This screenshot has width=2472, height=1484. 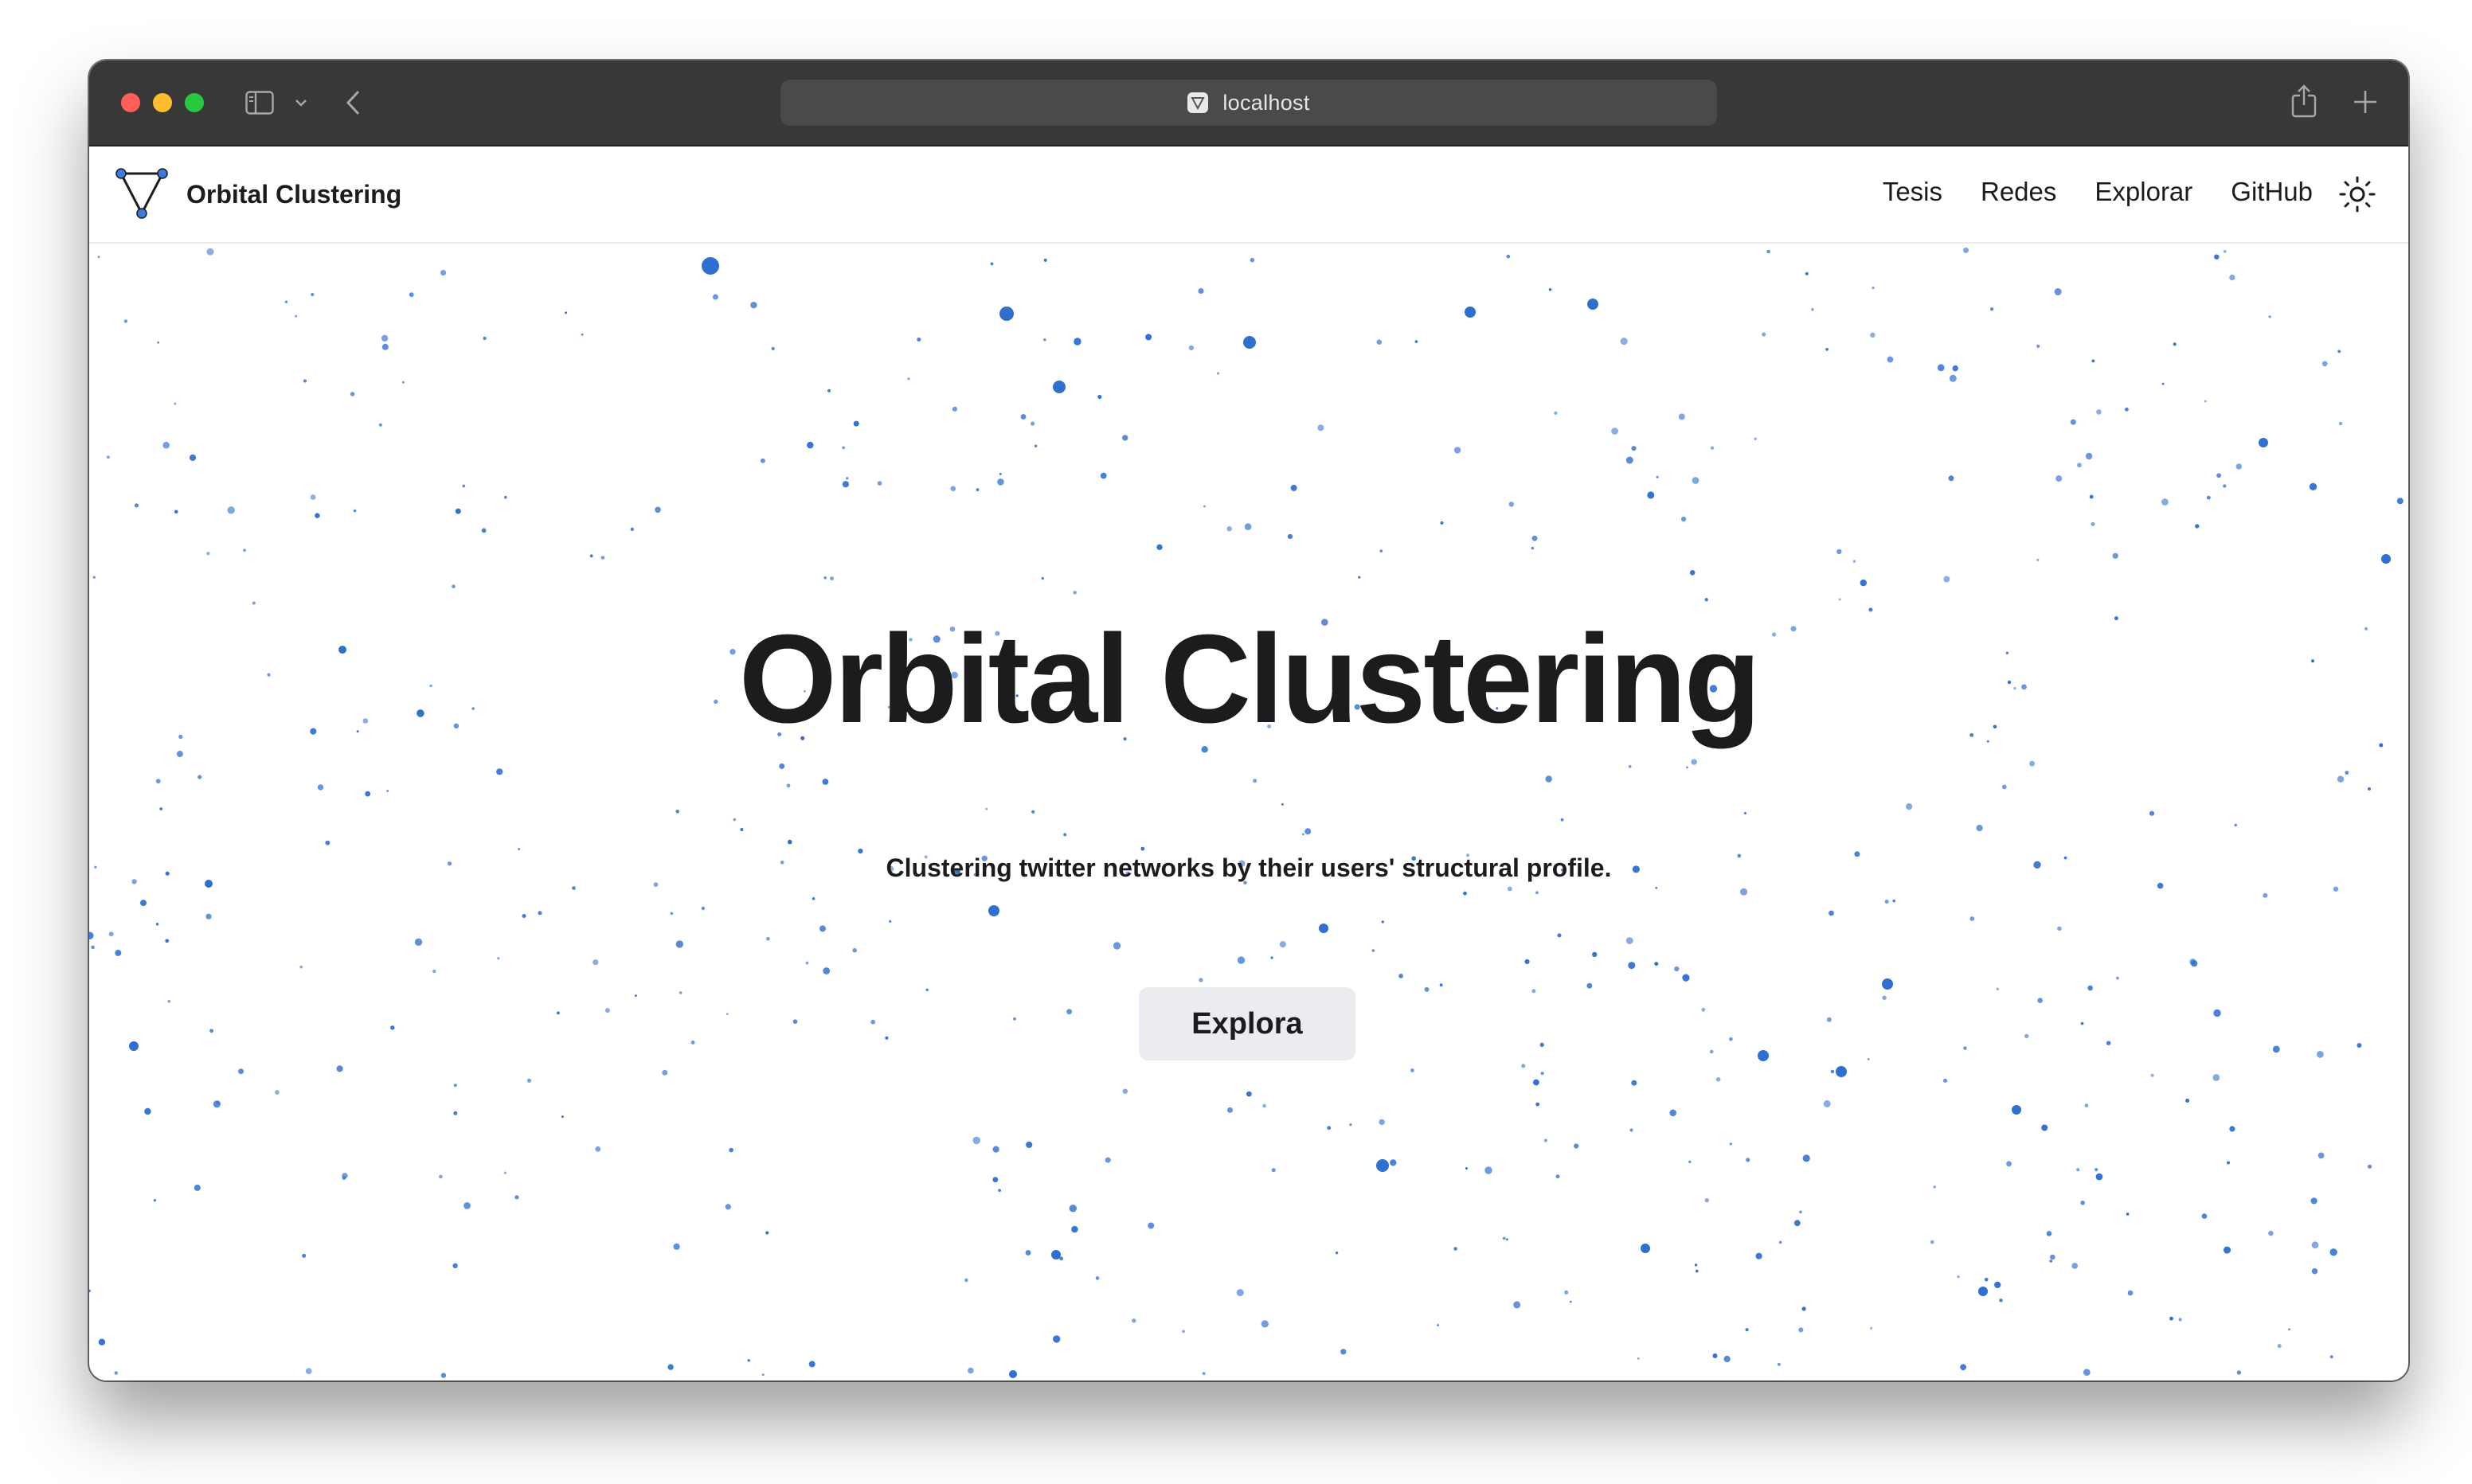 I want to click on sun-icon, so click(x=2357, y=194).